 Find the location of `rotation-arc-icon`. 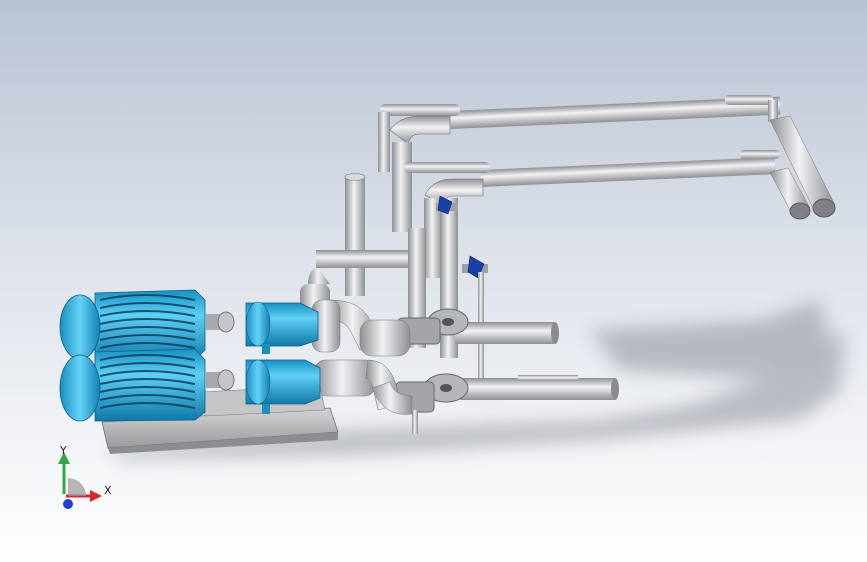

rotation-arc-icon is located at coordinates (77, 487).